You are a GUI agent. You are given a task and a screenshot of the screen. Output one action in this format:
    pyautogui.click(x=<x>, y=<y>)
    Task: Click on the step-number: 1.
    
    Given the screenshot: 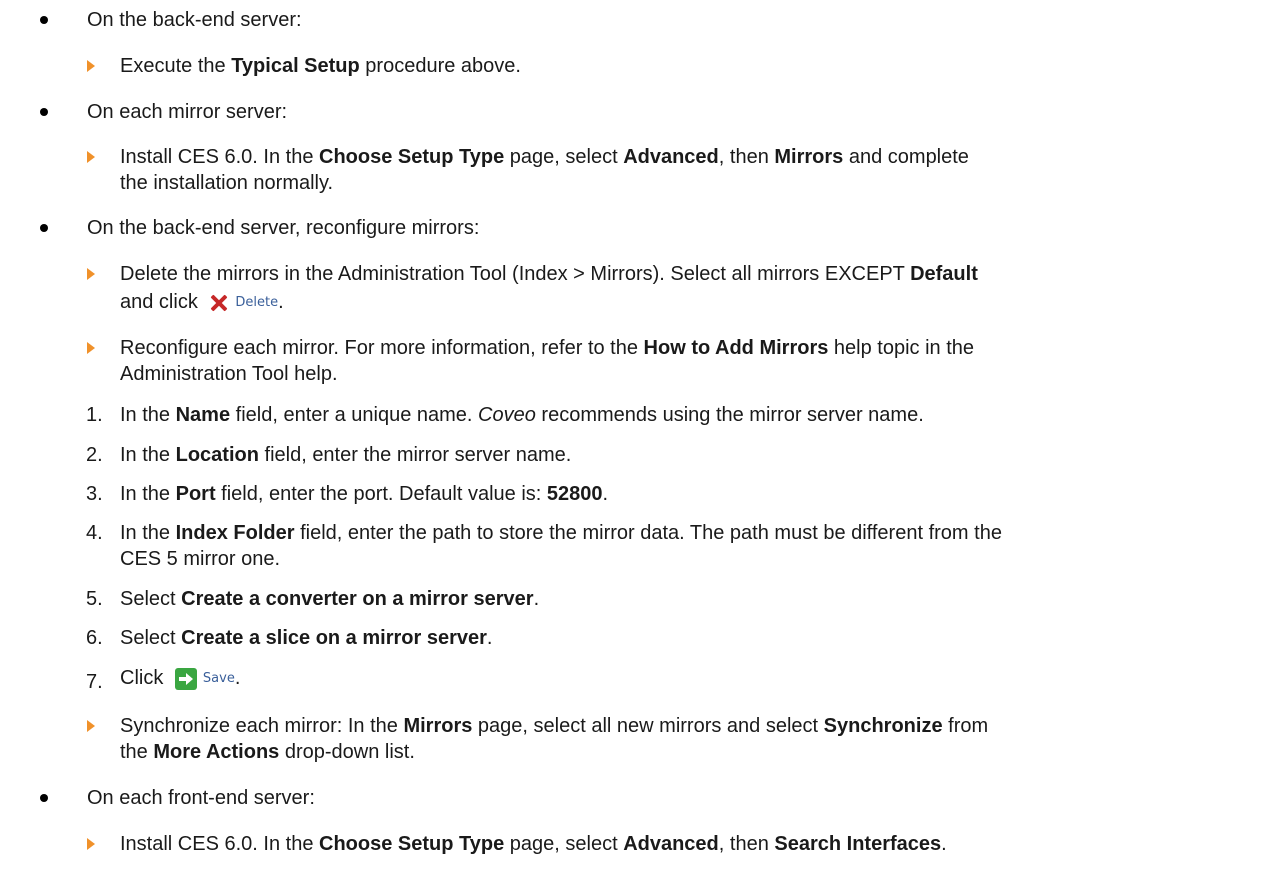 What is the action you would take?
    pyautogui.click(x=94, y=415)
    